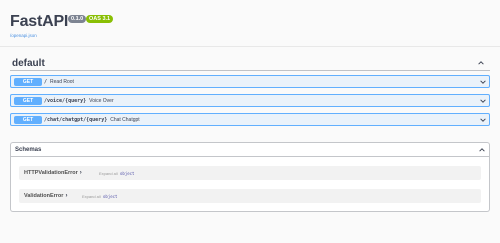  What do you see at coordinates (250, 119) in the screenshot?
I see `operation-get-chat-chatgpt: GET /chat/chatgpt/{query} Chat Chatgpt` at bounding box center [250, 119].